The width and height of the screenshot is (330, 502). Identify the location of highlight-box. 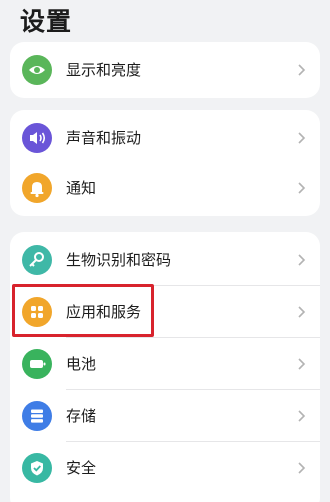
(83, 310).